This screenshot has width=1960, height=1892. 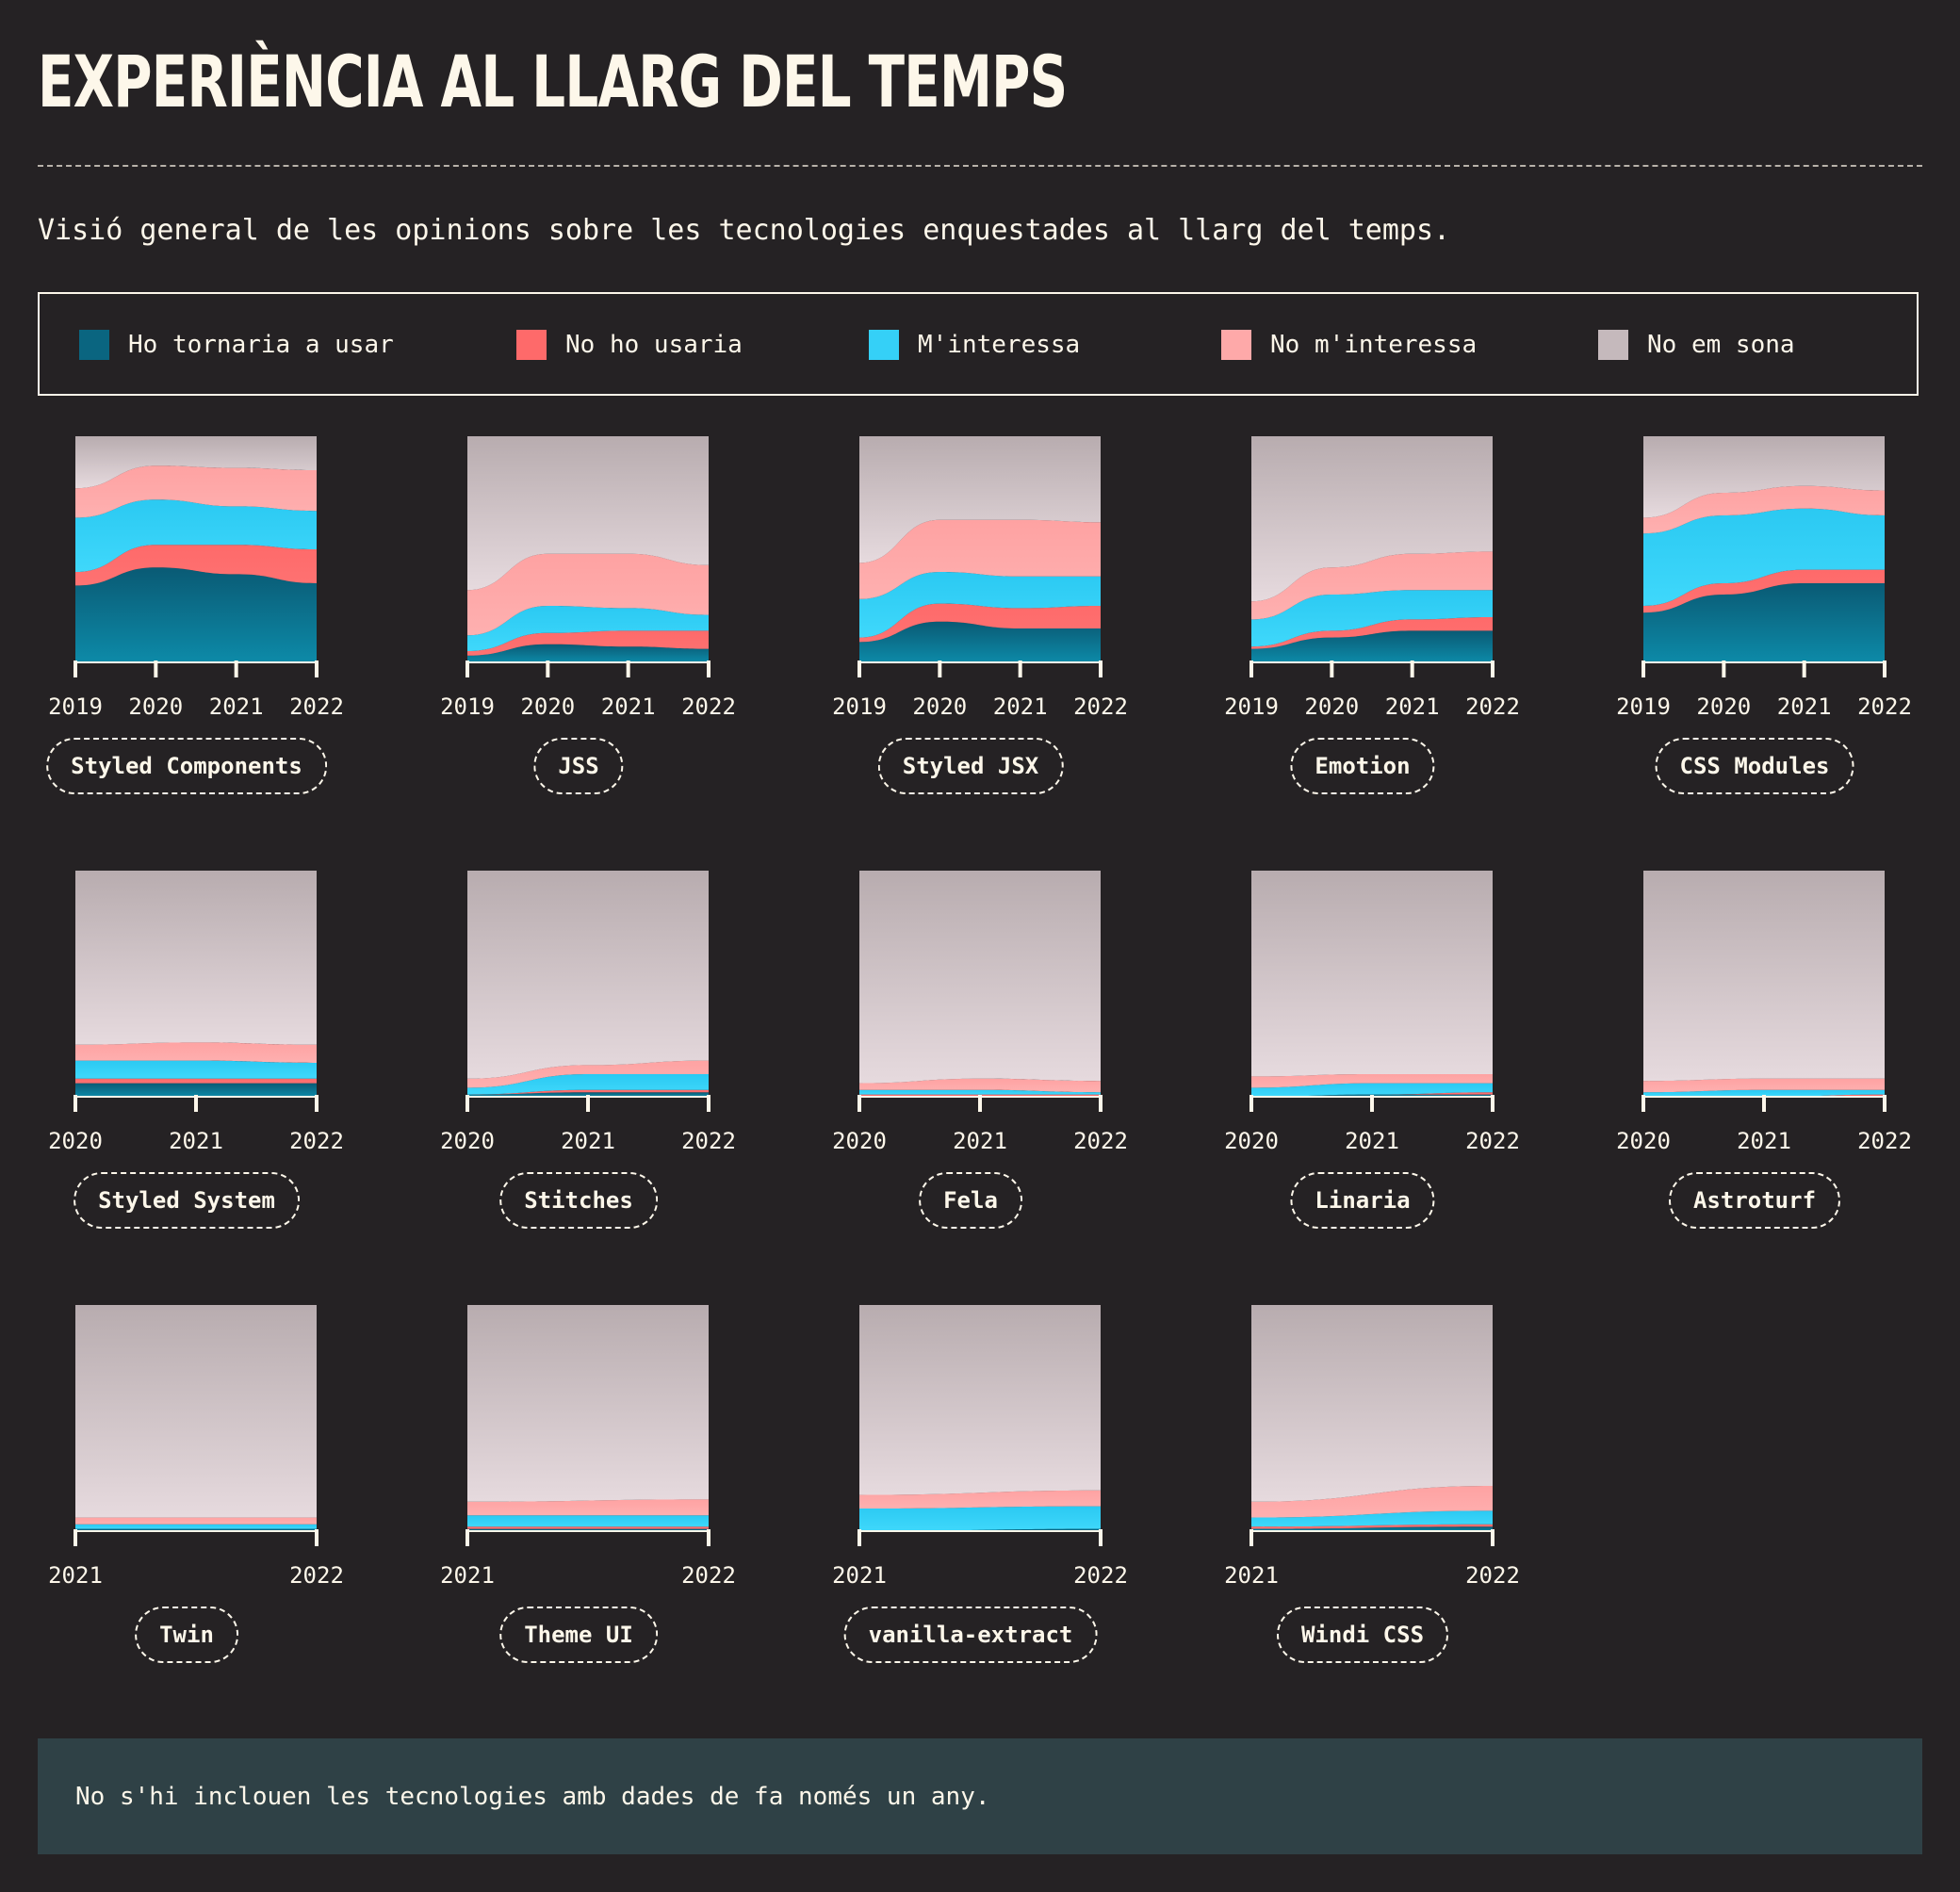 I want to click on chart-panel: 2021 2022 Windi CSS, so click(x=1371, y=1503).